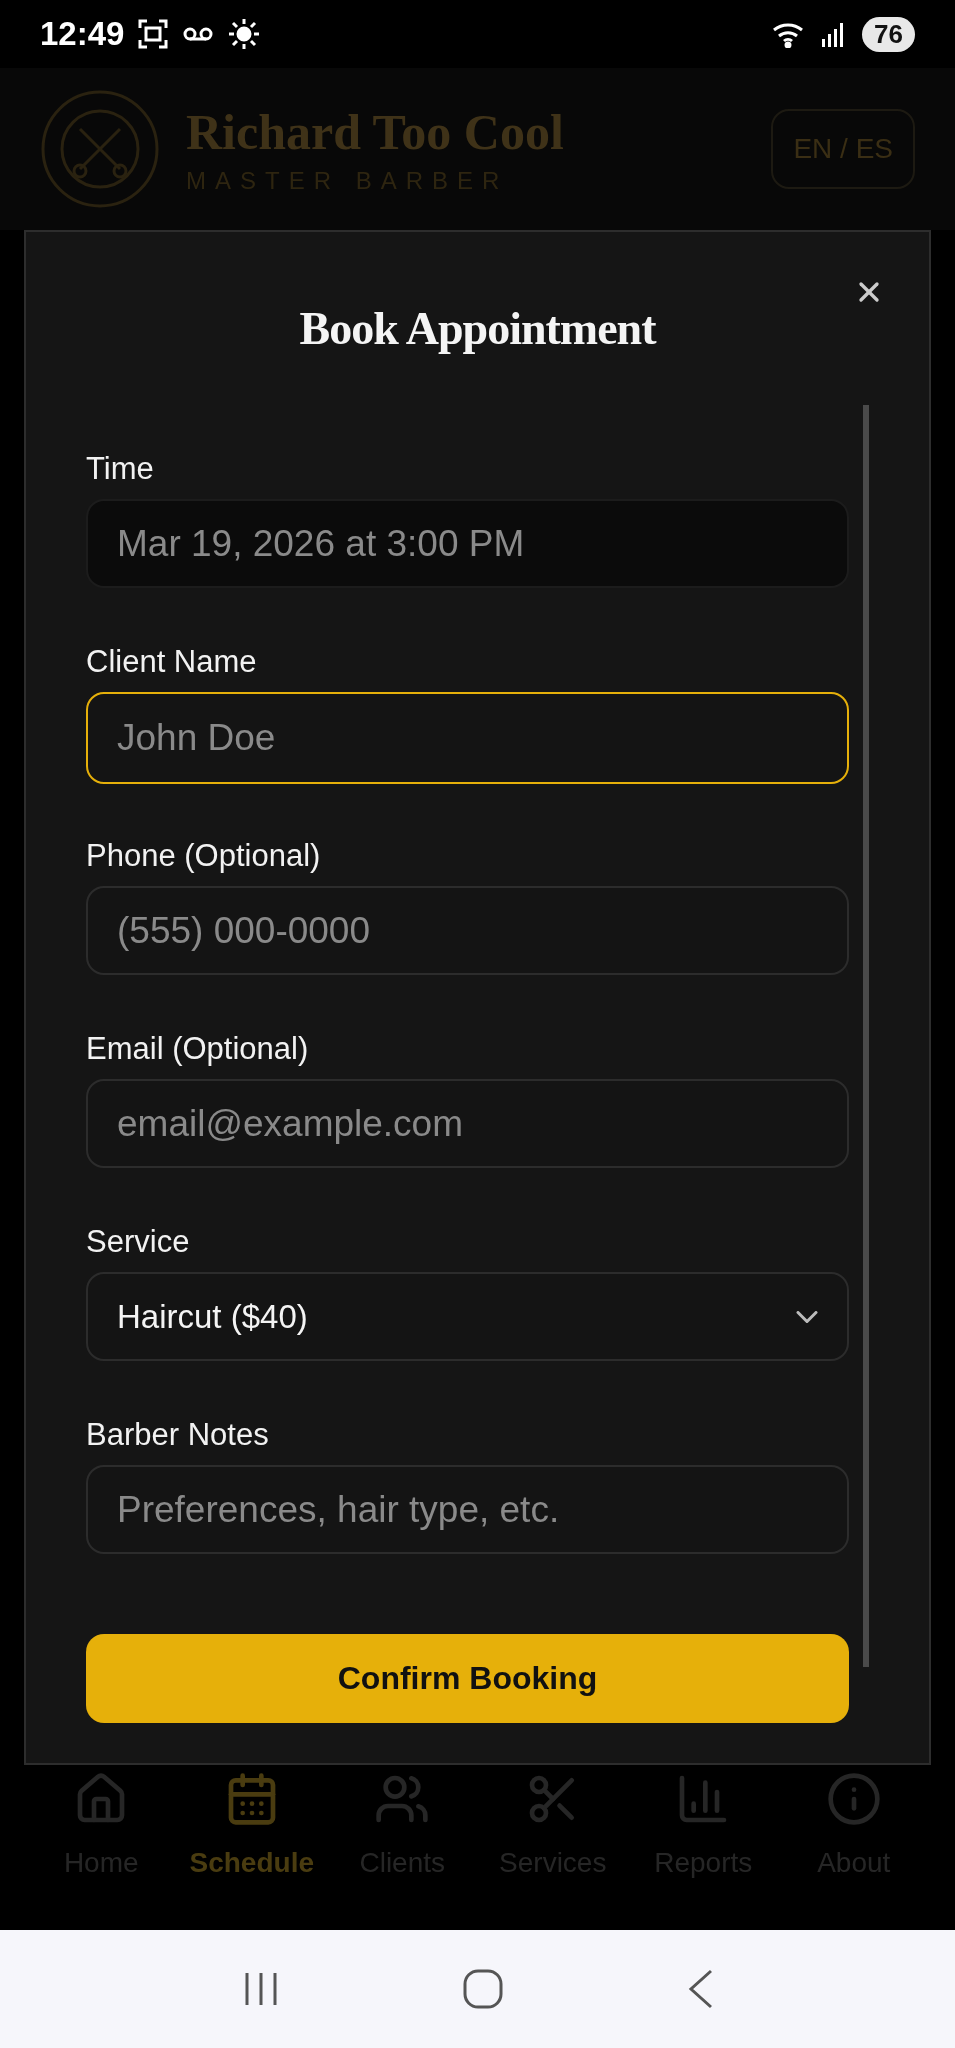 The width and height of the screenshot is (955, 2048). What do you see at coordinates (807, 1316) in the screenshot?
I see `chevron-down-icon` at bounding box center [807, 1316].